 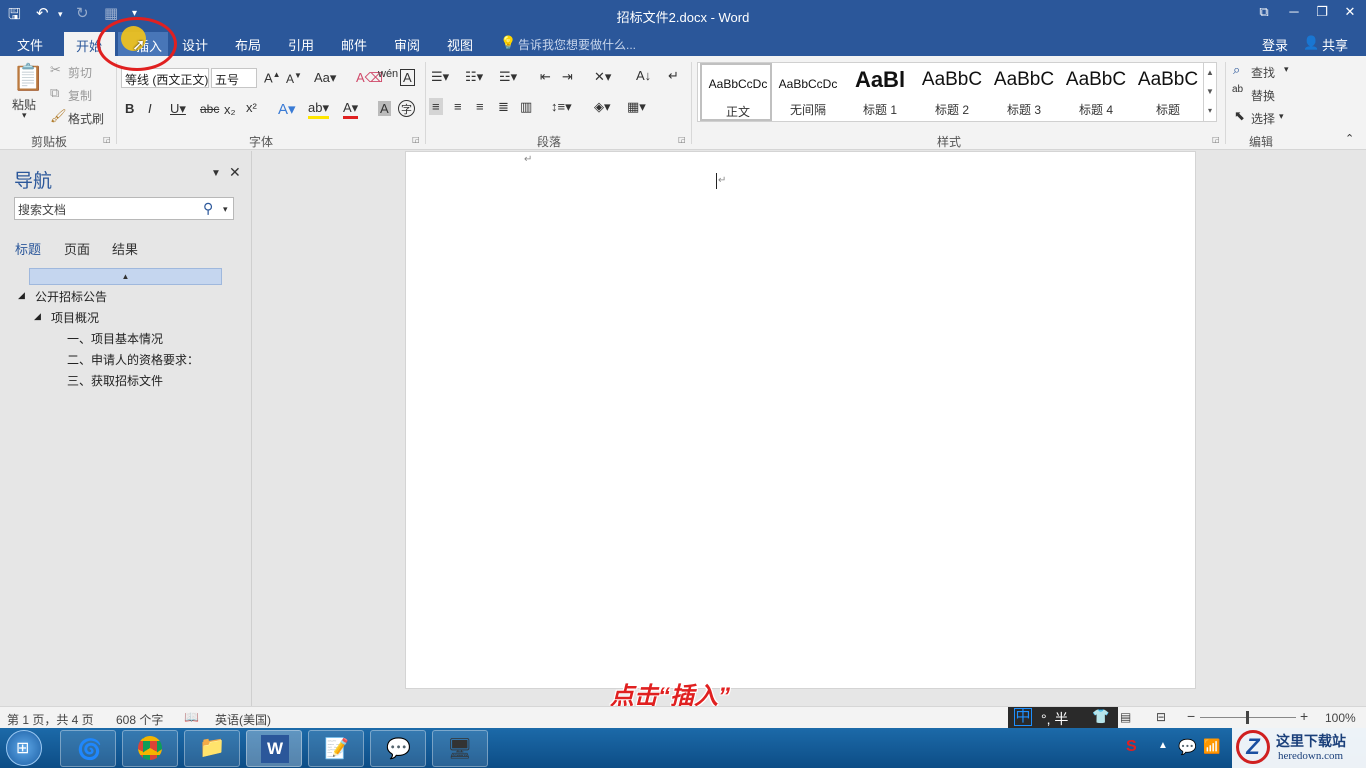 What do you see at coordinates (24, 748) in the screenshot?
I see `start-button: ⊞` at bounding box center [24, 748].